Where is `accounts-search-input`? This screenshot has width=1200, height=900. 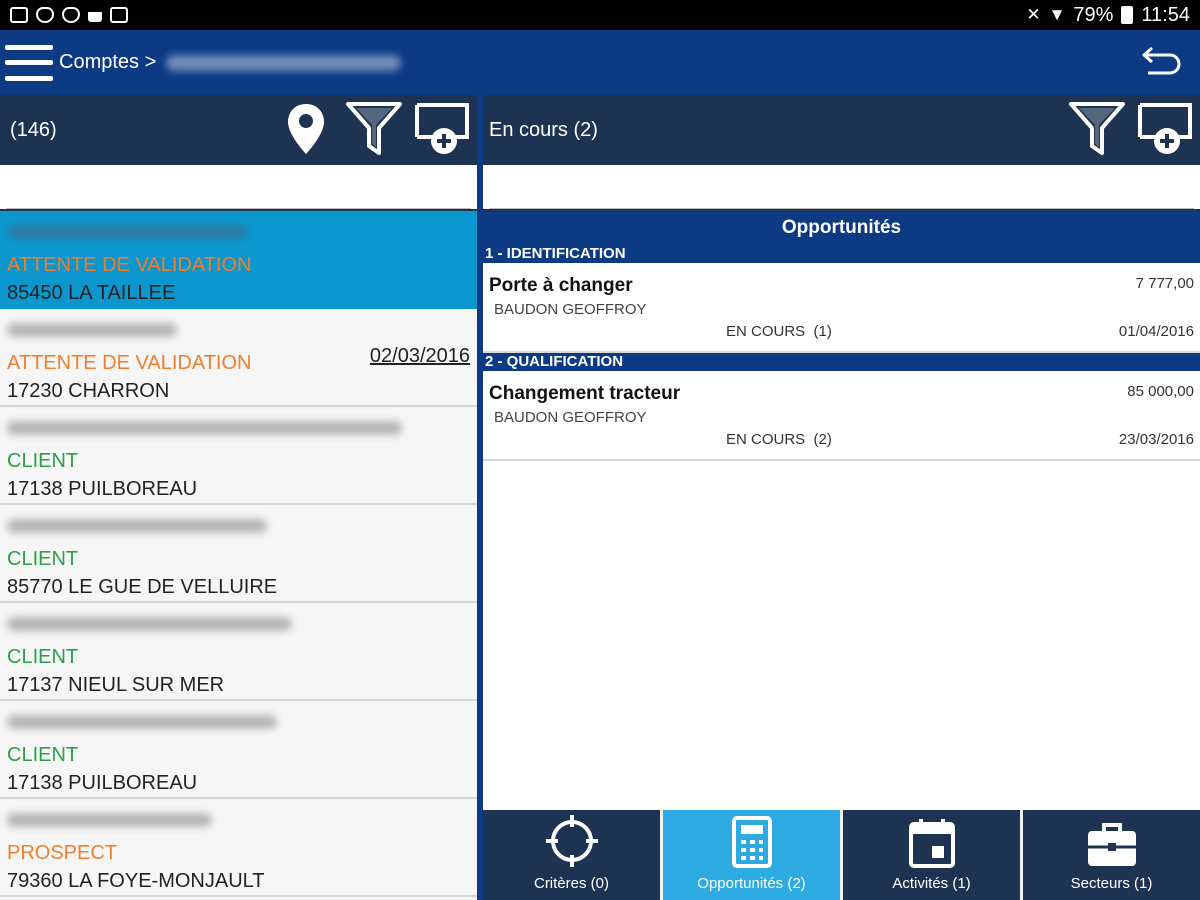 accounts-search-input is located at coordinates (238, 193).